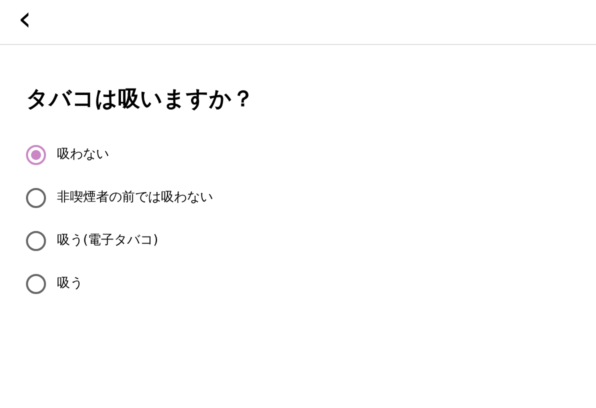 This screenshot has width=596, height=408. What do you see at coordinates (140, 100) in the screenshot?
I see `question-title: タバコは吸いますか？` at bounding box center [140, 100].